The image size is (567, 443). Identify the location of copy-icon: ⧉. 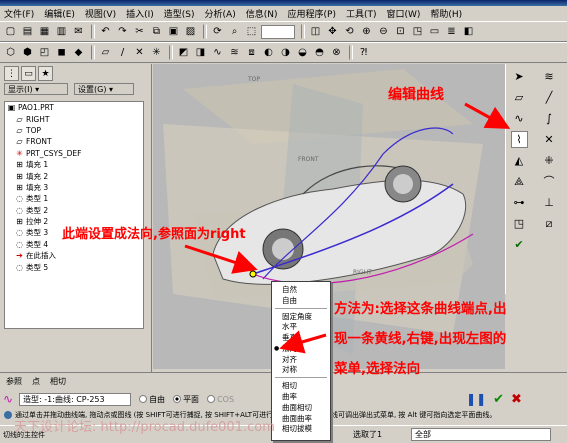
(156, 31).